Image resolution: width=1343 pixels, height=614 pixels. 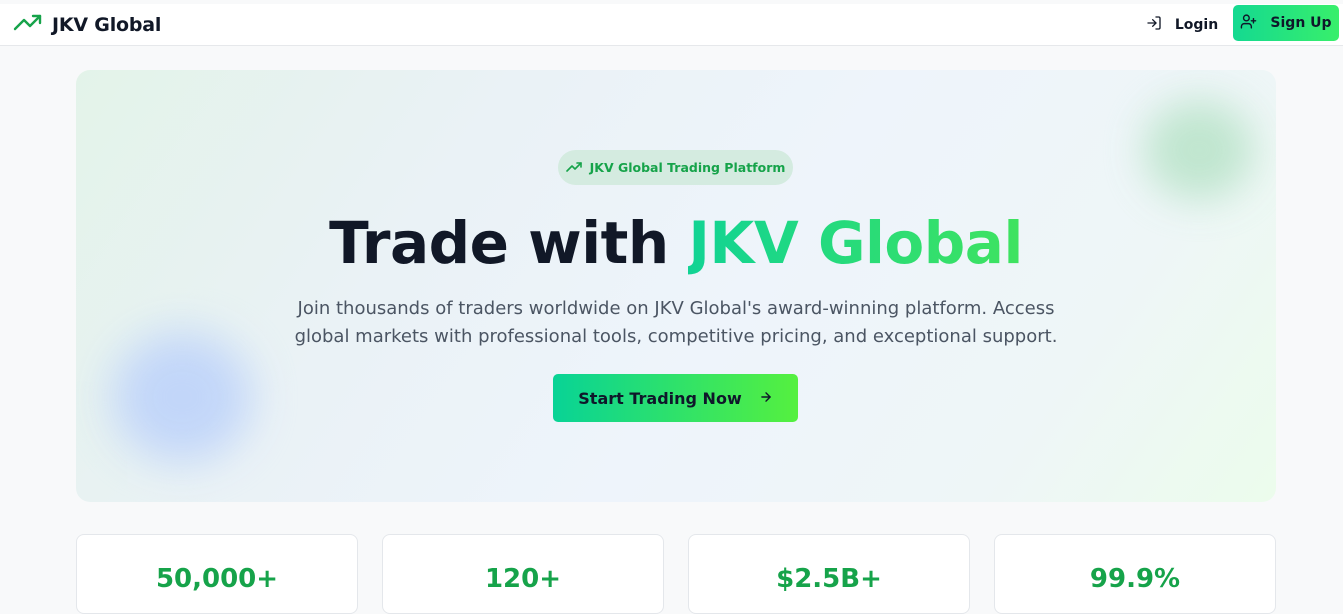 I want to click on headline-prefix: Trade with, so click(x=499, y=243).